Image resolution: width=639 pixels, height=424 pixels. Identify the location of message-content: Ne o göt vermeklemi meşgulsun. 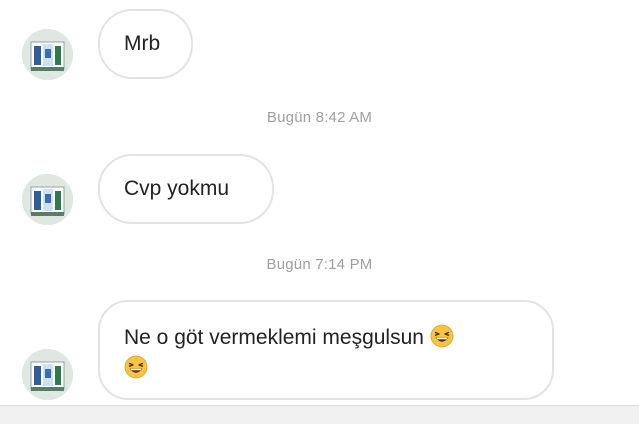
(289, 353).